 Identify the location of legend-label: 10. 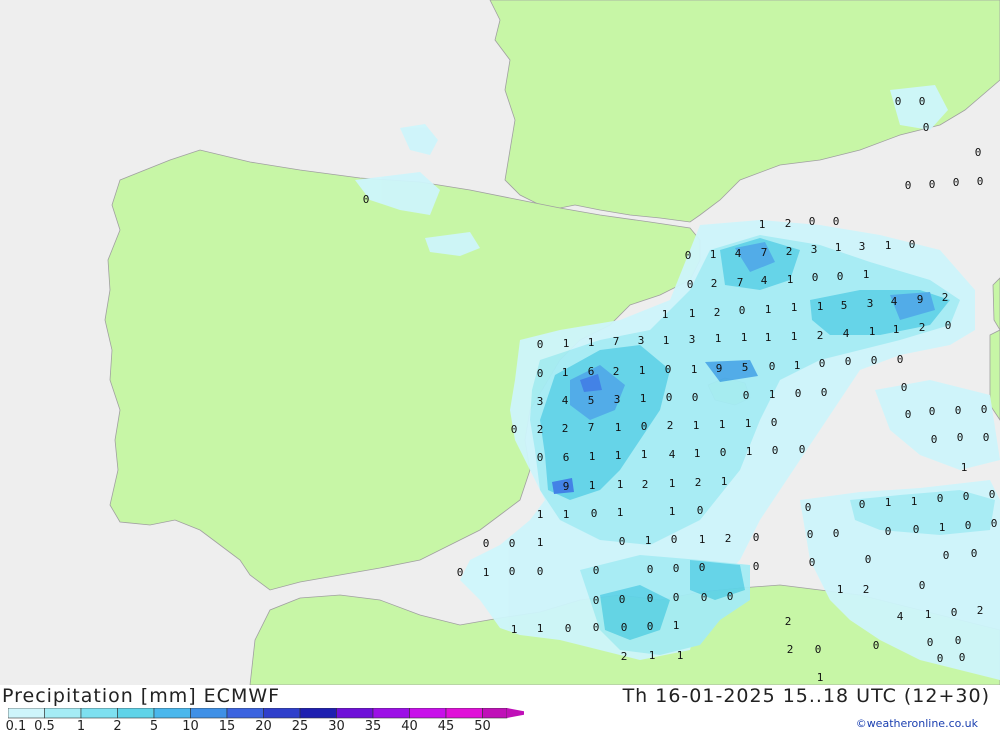
(190, 726).